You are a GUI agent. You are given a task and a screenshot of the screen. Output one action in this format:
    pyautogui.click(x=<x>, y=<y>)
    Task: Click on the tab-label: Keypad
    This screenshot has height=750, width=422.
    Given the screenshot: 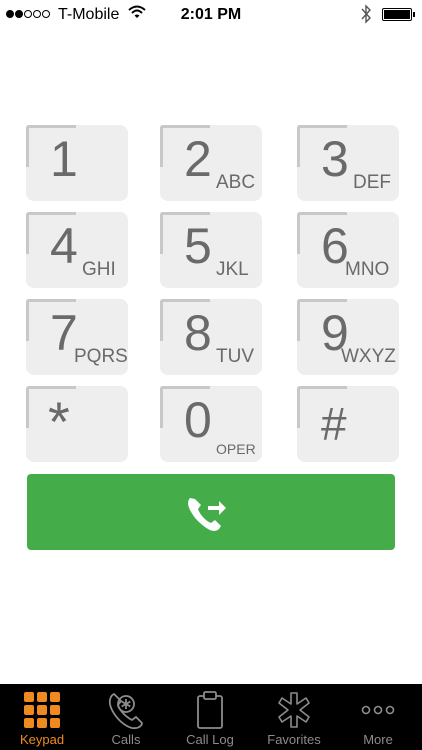 What is the action you would take?
    pyautogui.click(x=42, y=739)
    